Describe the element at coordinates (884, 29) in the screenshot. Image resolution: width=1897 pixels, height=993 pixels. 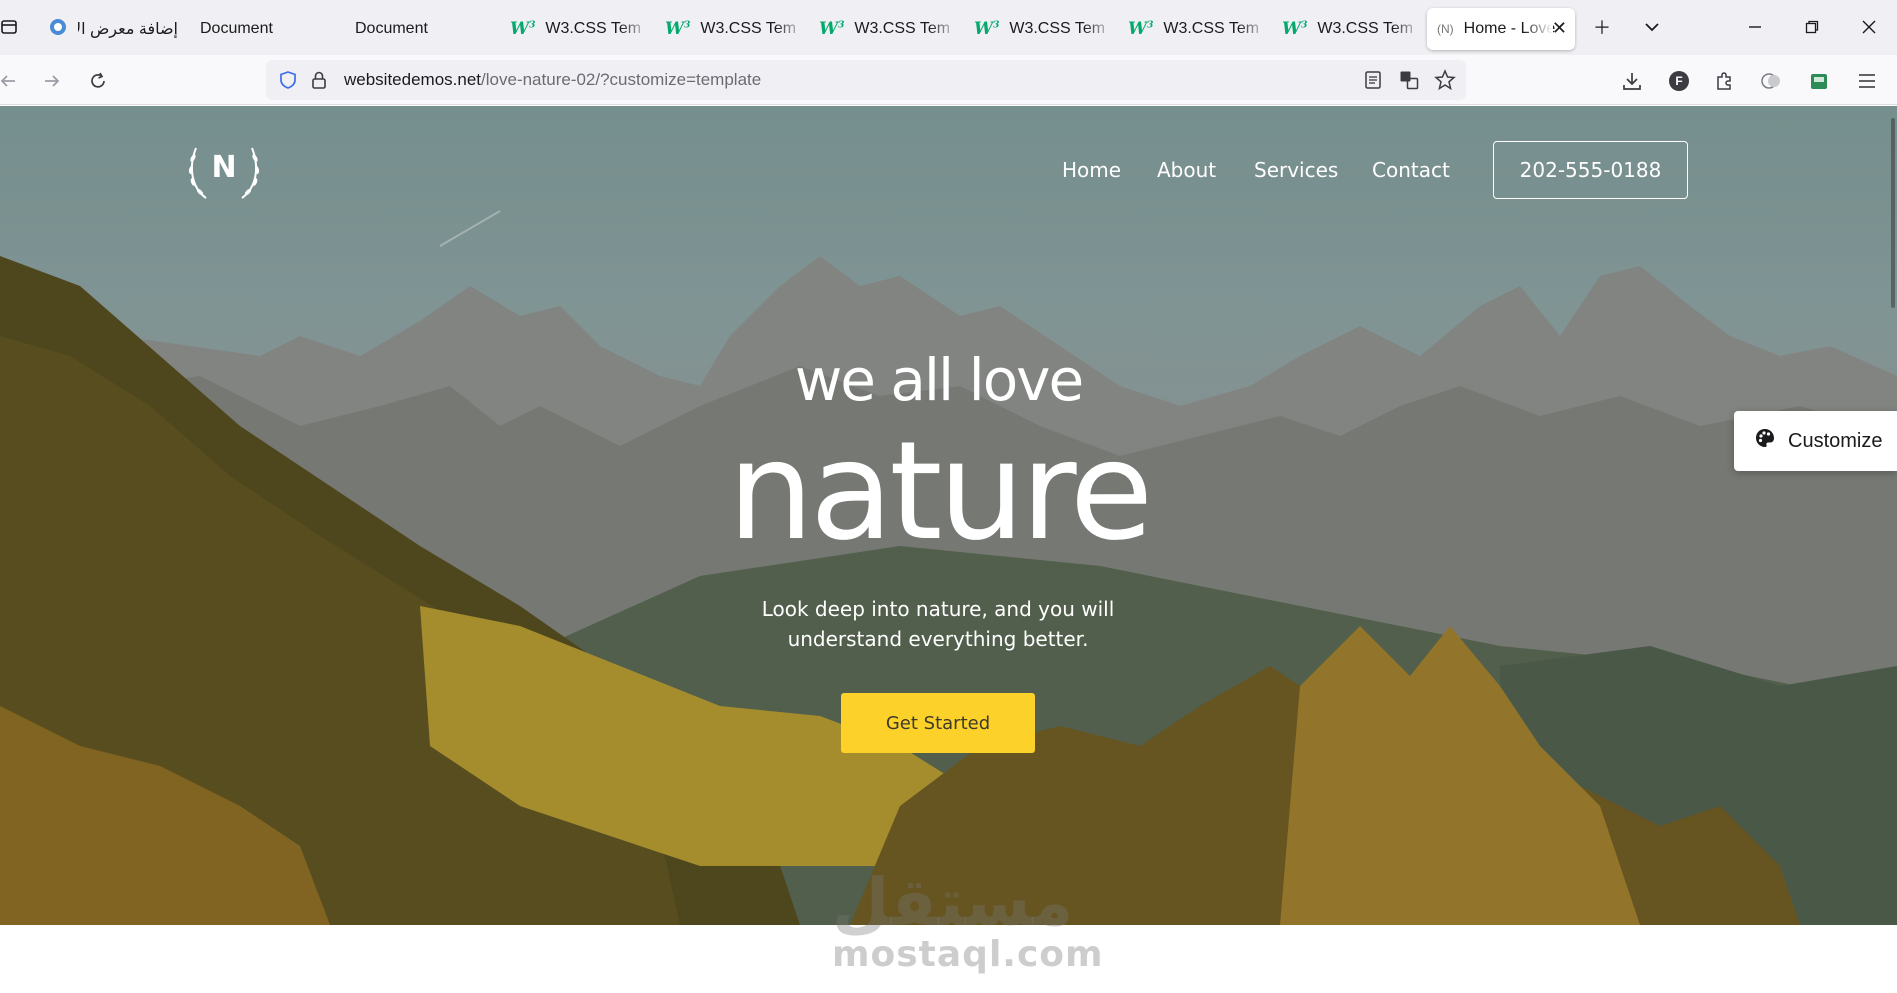
I see `tab-w3css-3: W3 W3.CSS Templa` at that location.